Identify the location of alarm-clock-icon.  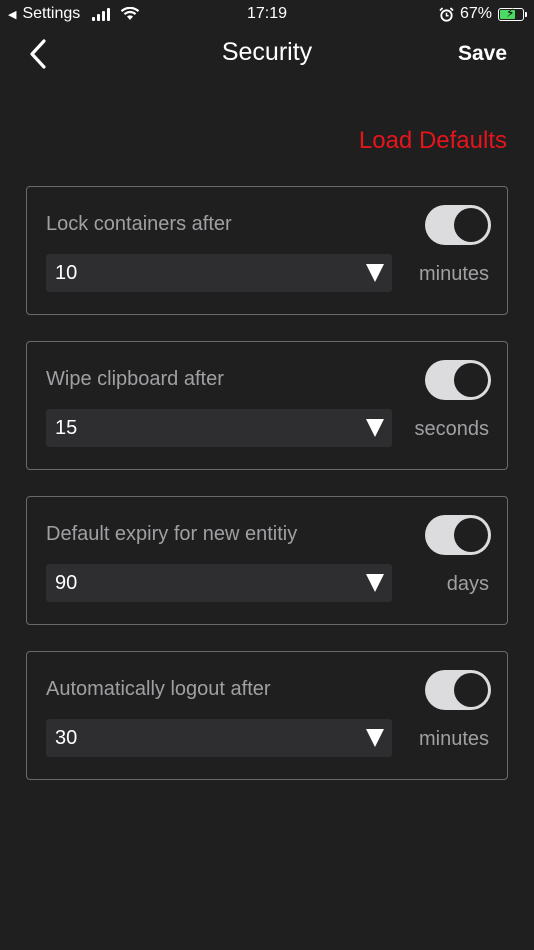
(446, 14).